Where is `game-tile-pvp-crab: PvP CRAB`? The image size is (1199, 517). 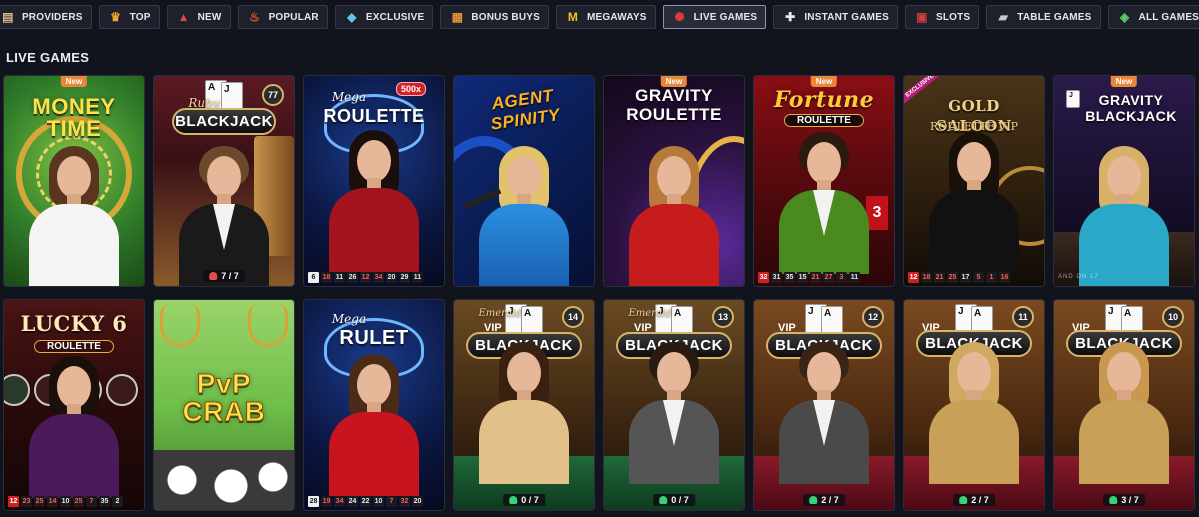
game-tile-pvp-crab: PvP CRAB is located at coordinates (224, 405).